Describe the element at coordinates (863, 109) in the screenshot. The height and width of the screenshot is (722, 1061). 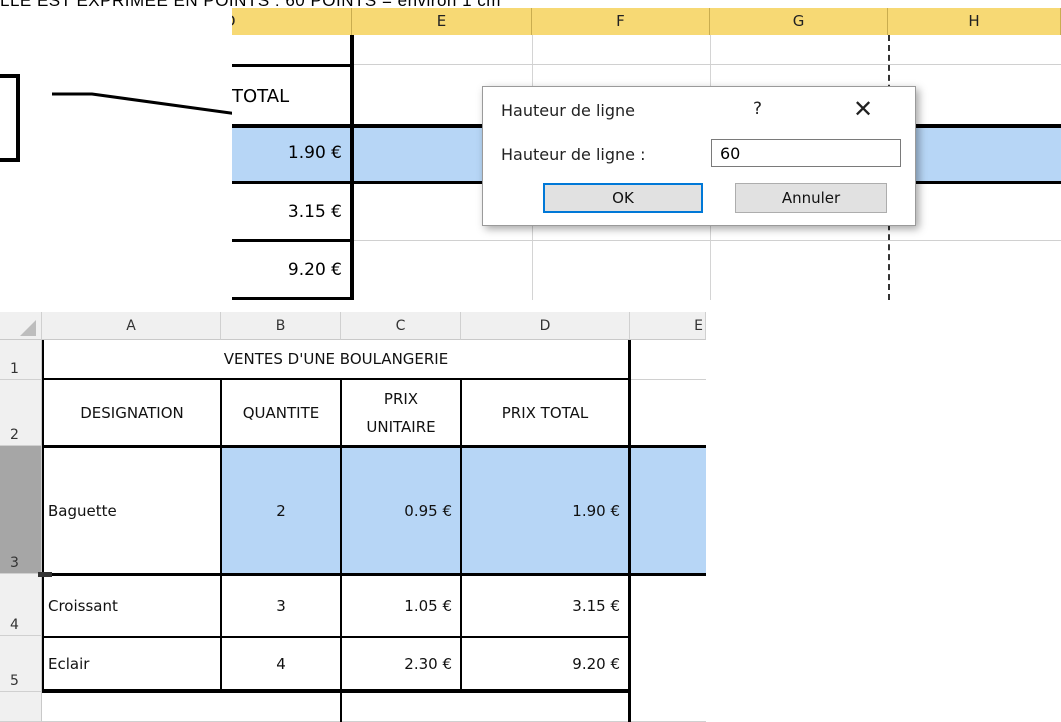
I see `close-icon: ✕` at that location.